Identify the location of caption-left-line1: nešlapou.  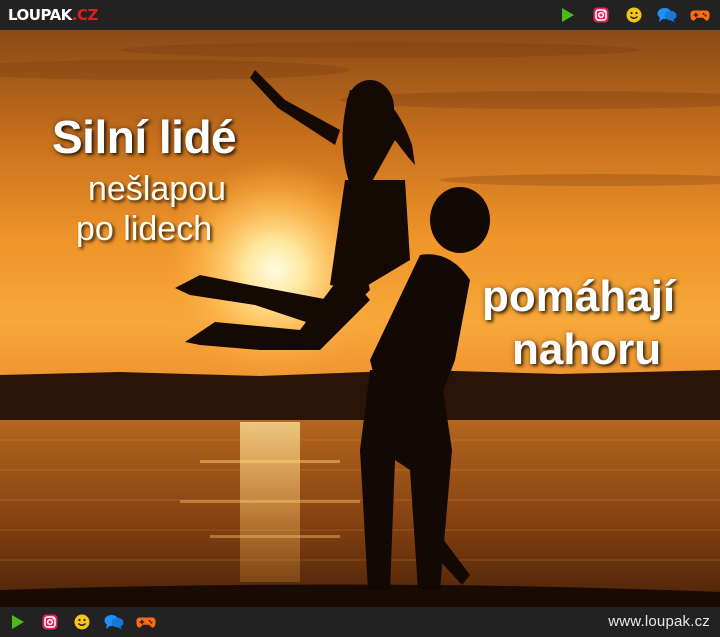
(157, 189).